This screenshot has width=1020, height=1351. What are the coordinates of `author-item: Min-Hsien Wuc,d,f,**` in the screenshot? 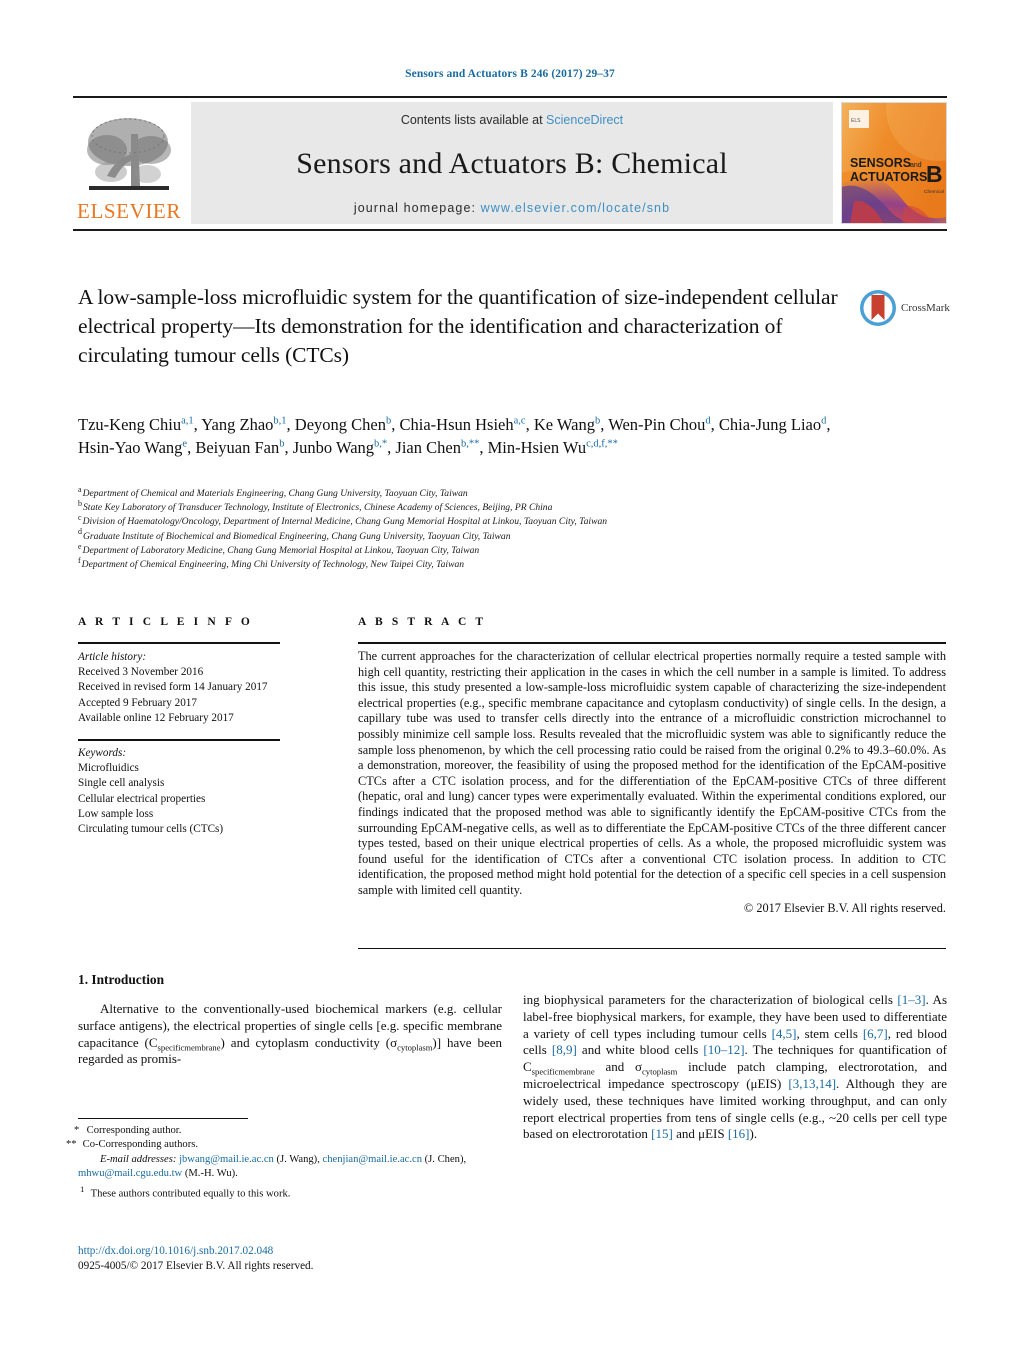 It's located at (553, 447).